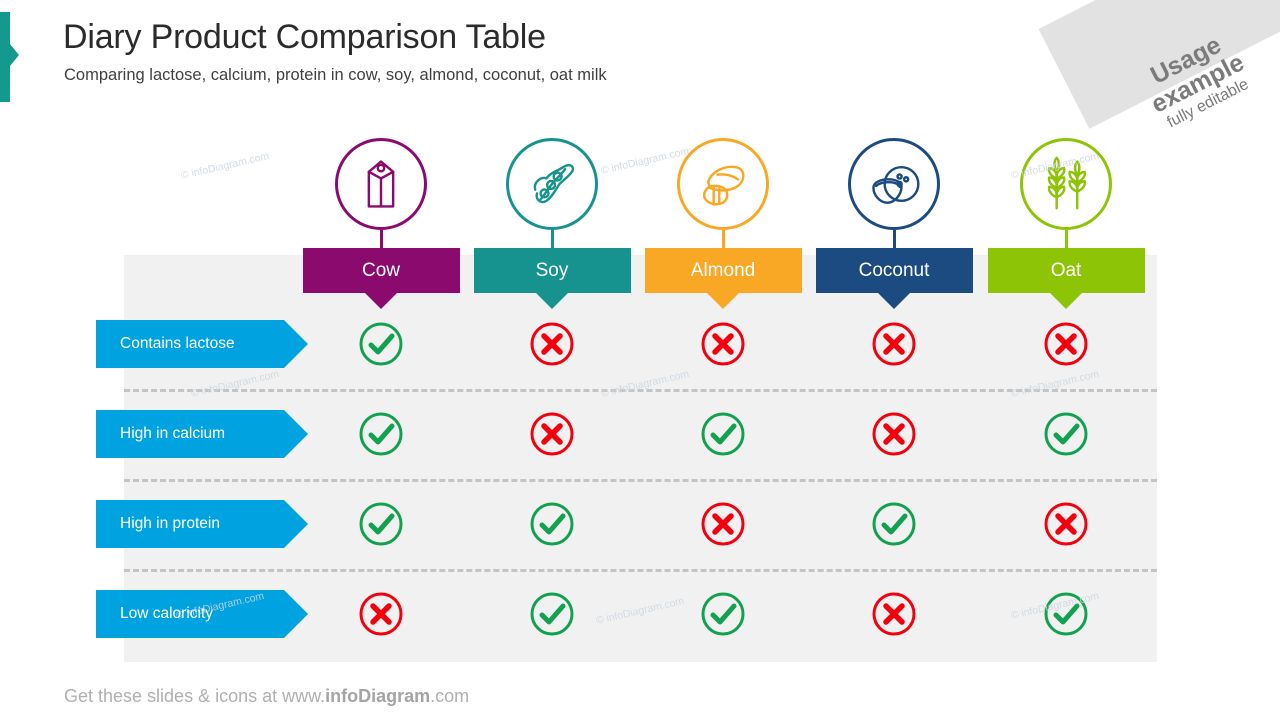  Describe the element at coordinates (1159, 64) in the screenshot. I see `usage-example-ribbon` at that location.